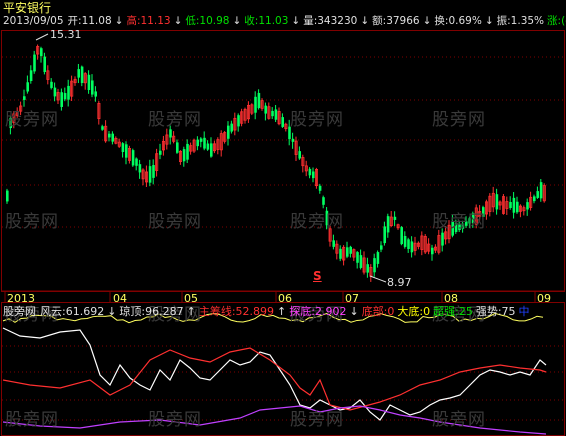 The width and height of the screenshot is (566, 436). I want to click on bar-item: 探底:2.902, so click(318, 311).